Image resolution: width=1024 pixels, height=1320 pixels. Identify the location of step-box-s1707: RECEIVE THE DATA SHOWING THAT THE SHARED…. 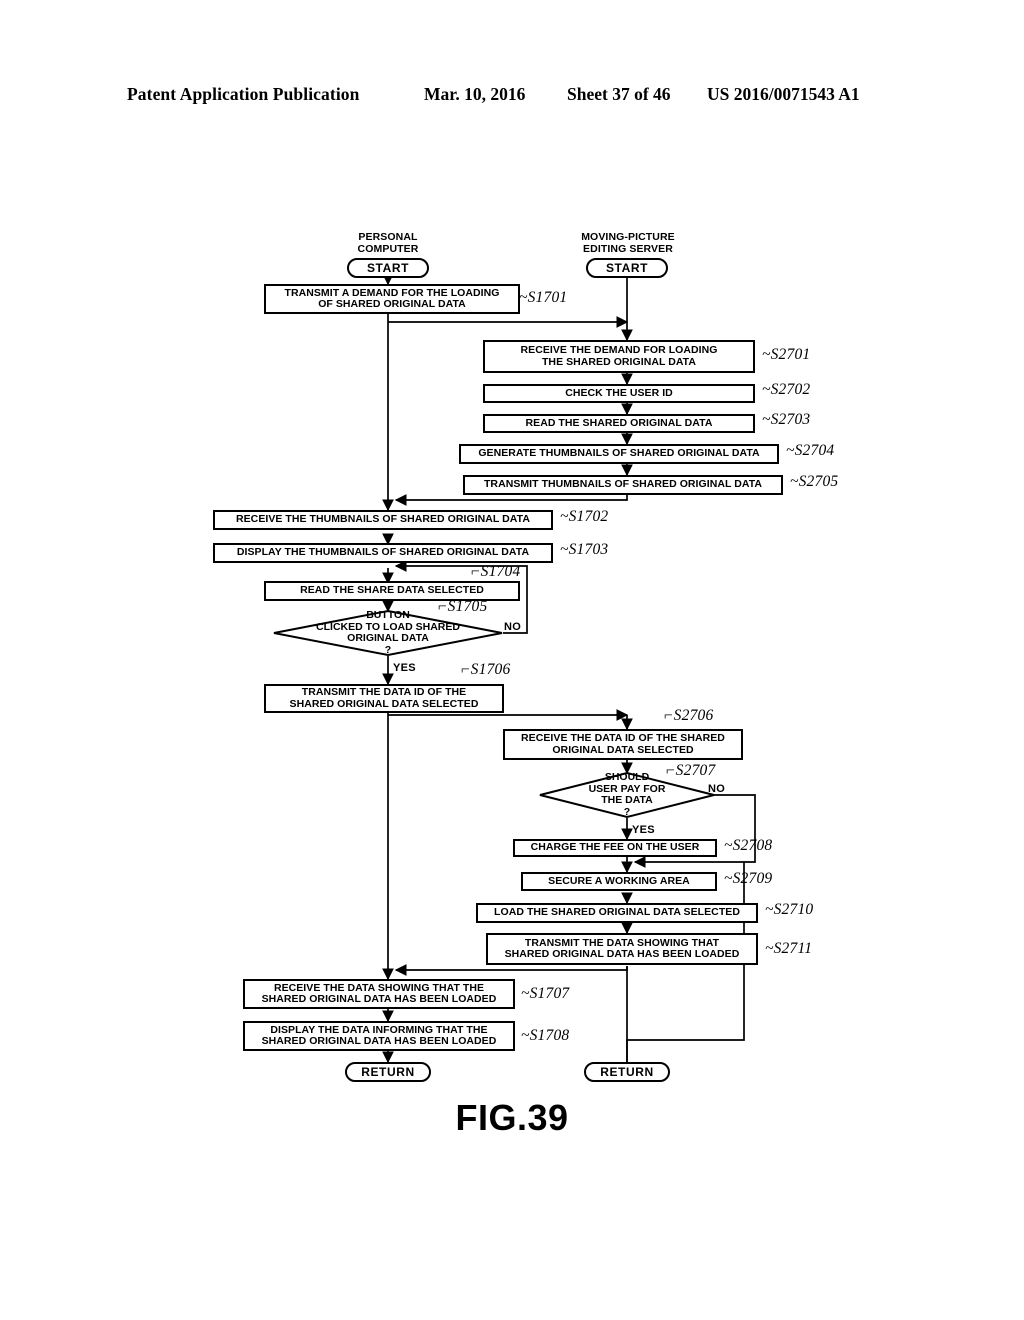
(379, 994).